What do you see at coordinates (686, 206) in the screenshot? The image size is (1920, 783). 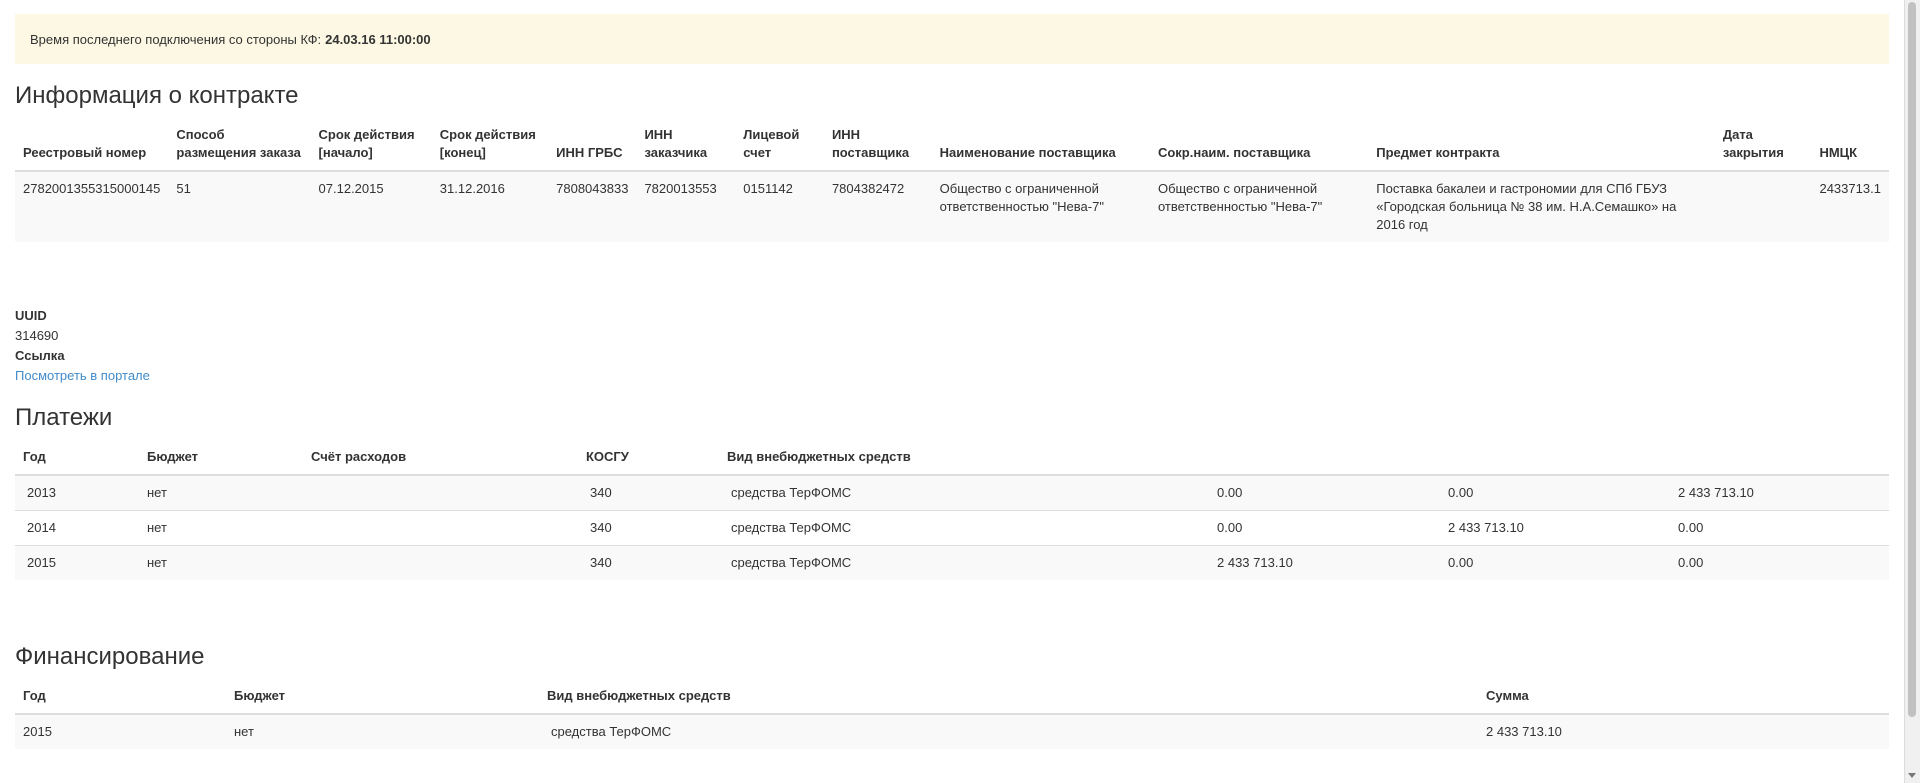 I see `cell-inn-customer: 7820013553` at bounding box center [686, 206].